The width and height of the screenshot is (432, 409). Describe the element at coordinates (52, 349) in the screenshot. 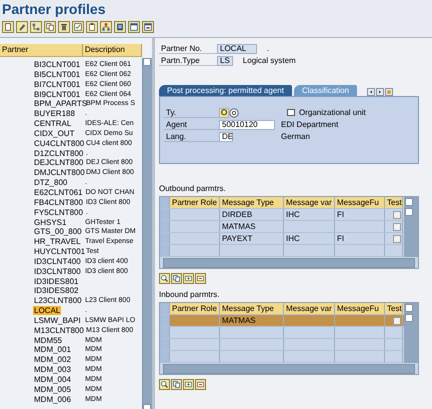

I see `partner-item: MDM_001` at that location.